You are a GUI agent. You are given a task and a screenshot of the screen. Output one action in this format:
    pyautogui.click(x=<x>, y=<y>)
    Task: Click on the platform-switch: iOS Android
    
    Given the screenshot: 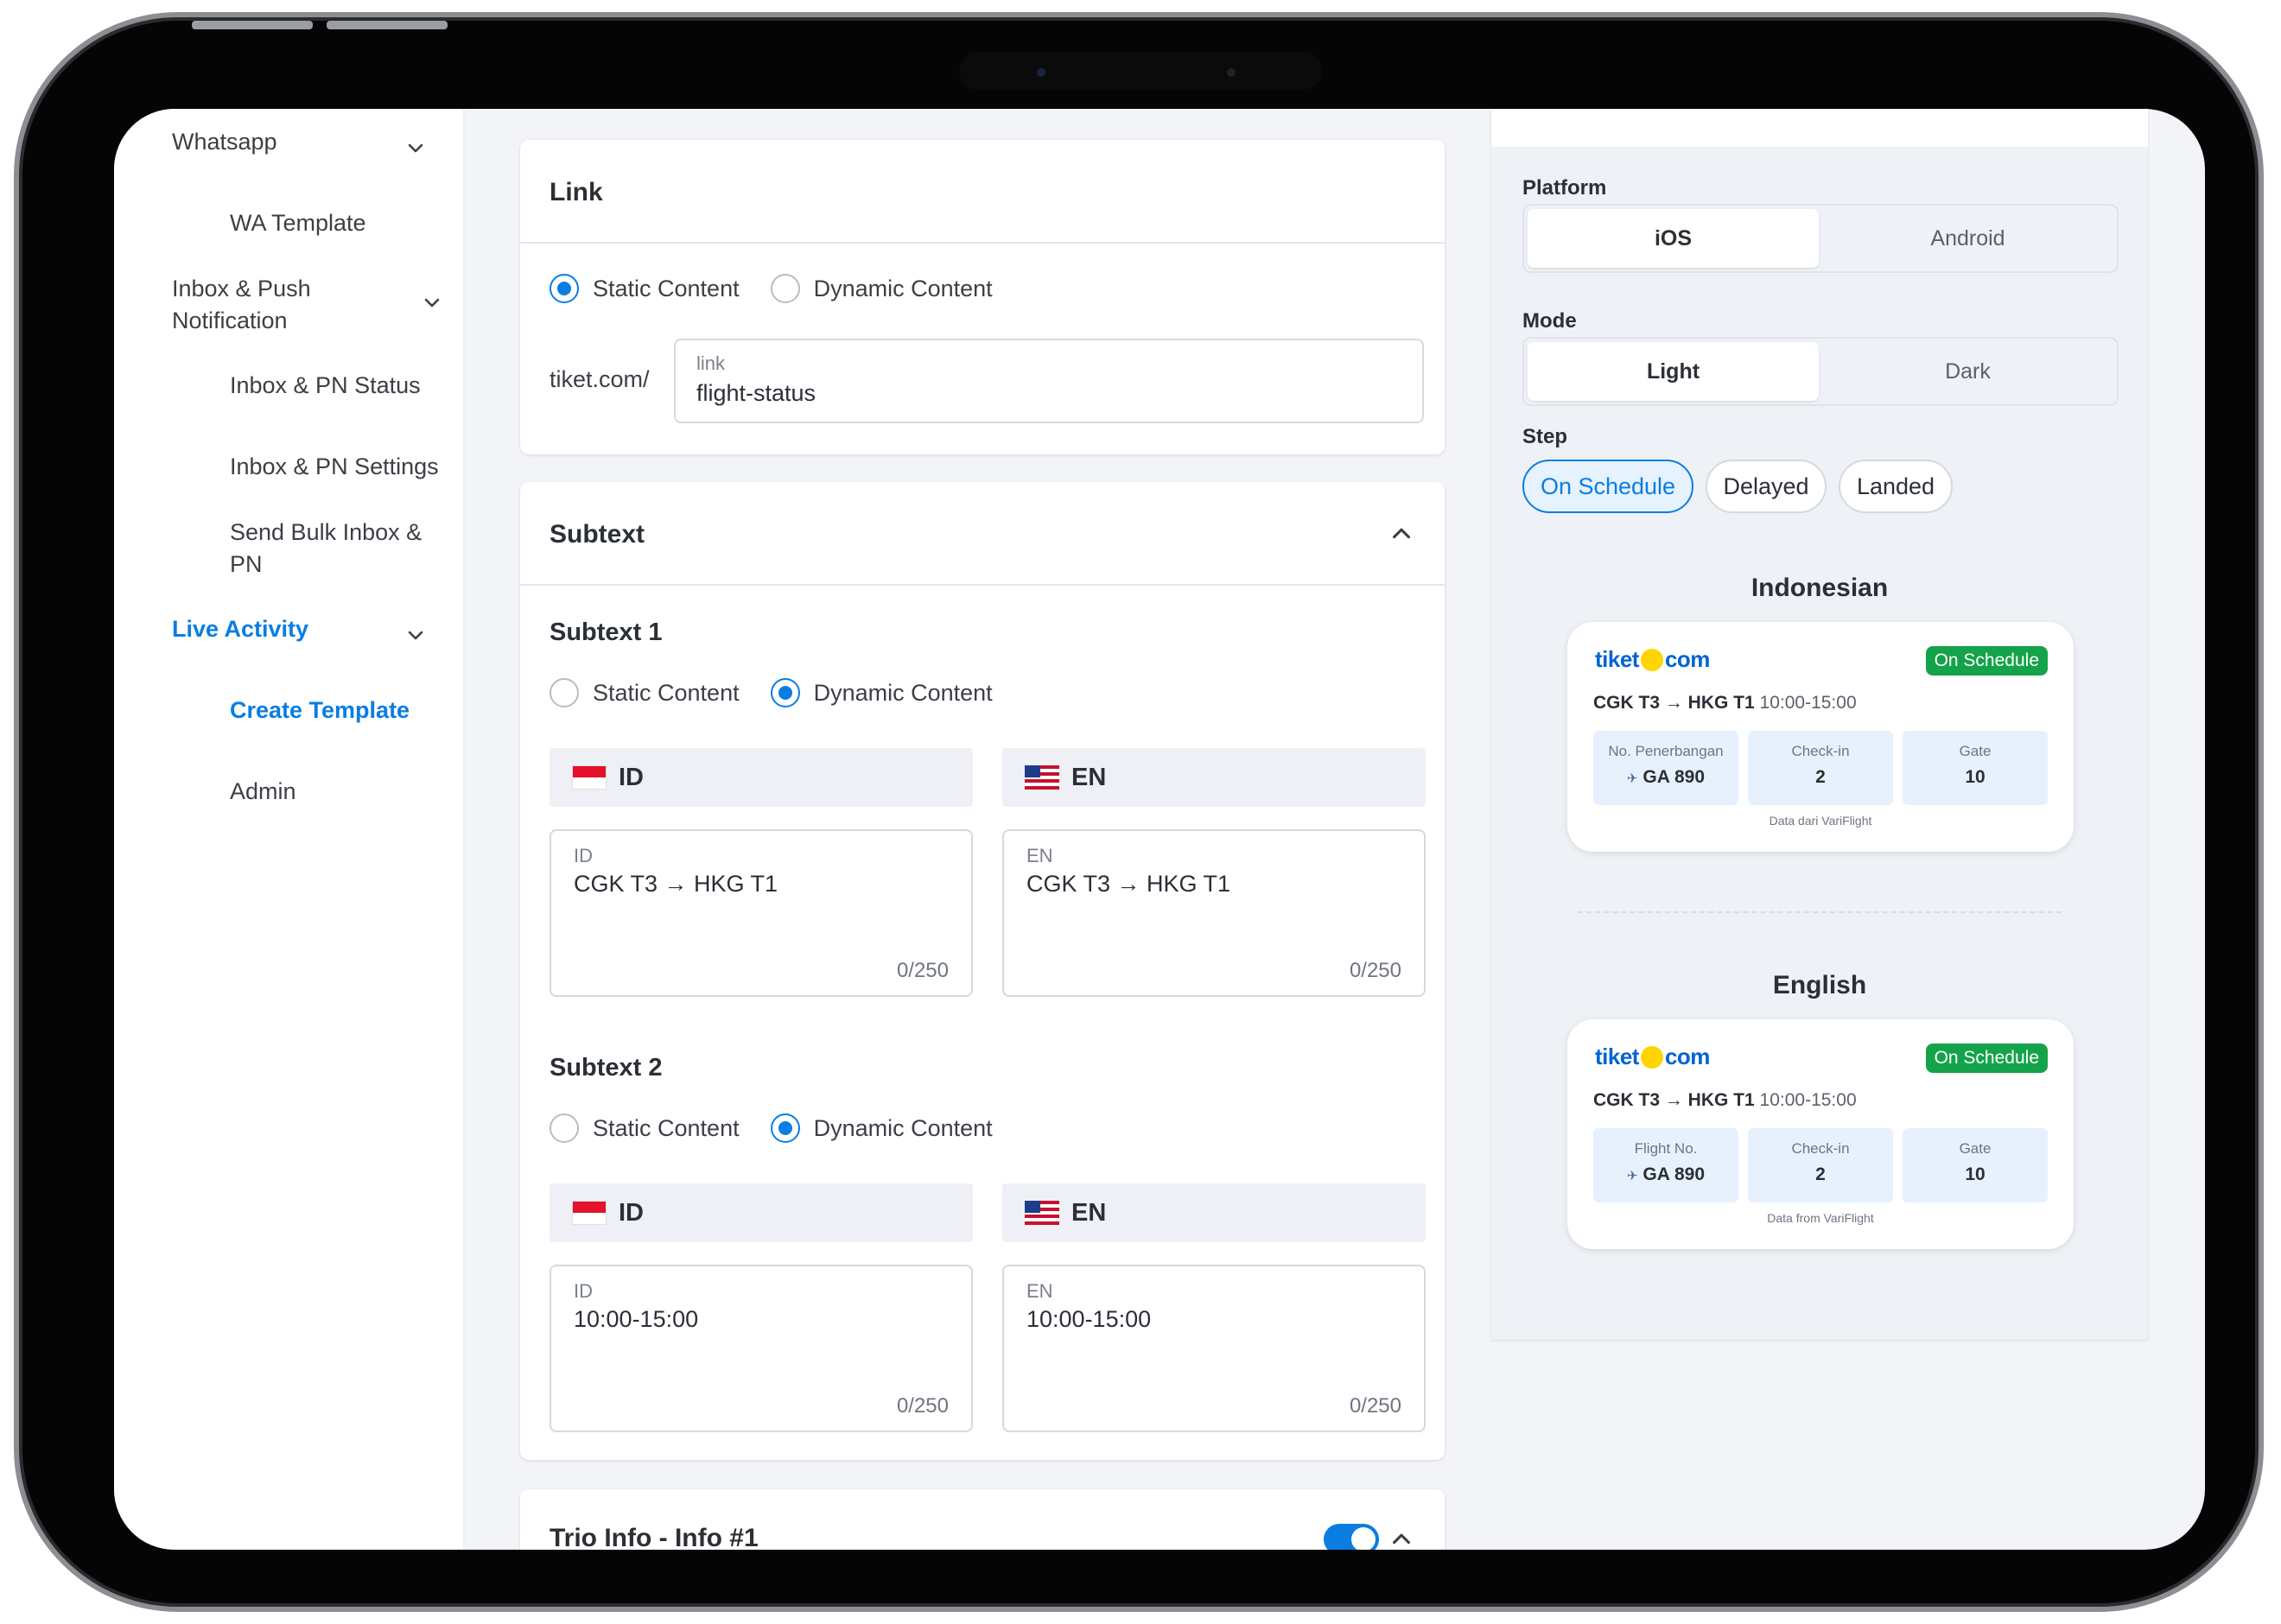 What is the action you would take?
    pyautogui.click(x=1821, y=238)
    